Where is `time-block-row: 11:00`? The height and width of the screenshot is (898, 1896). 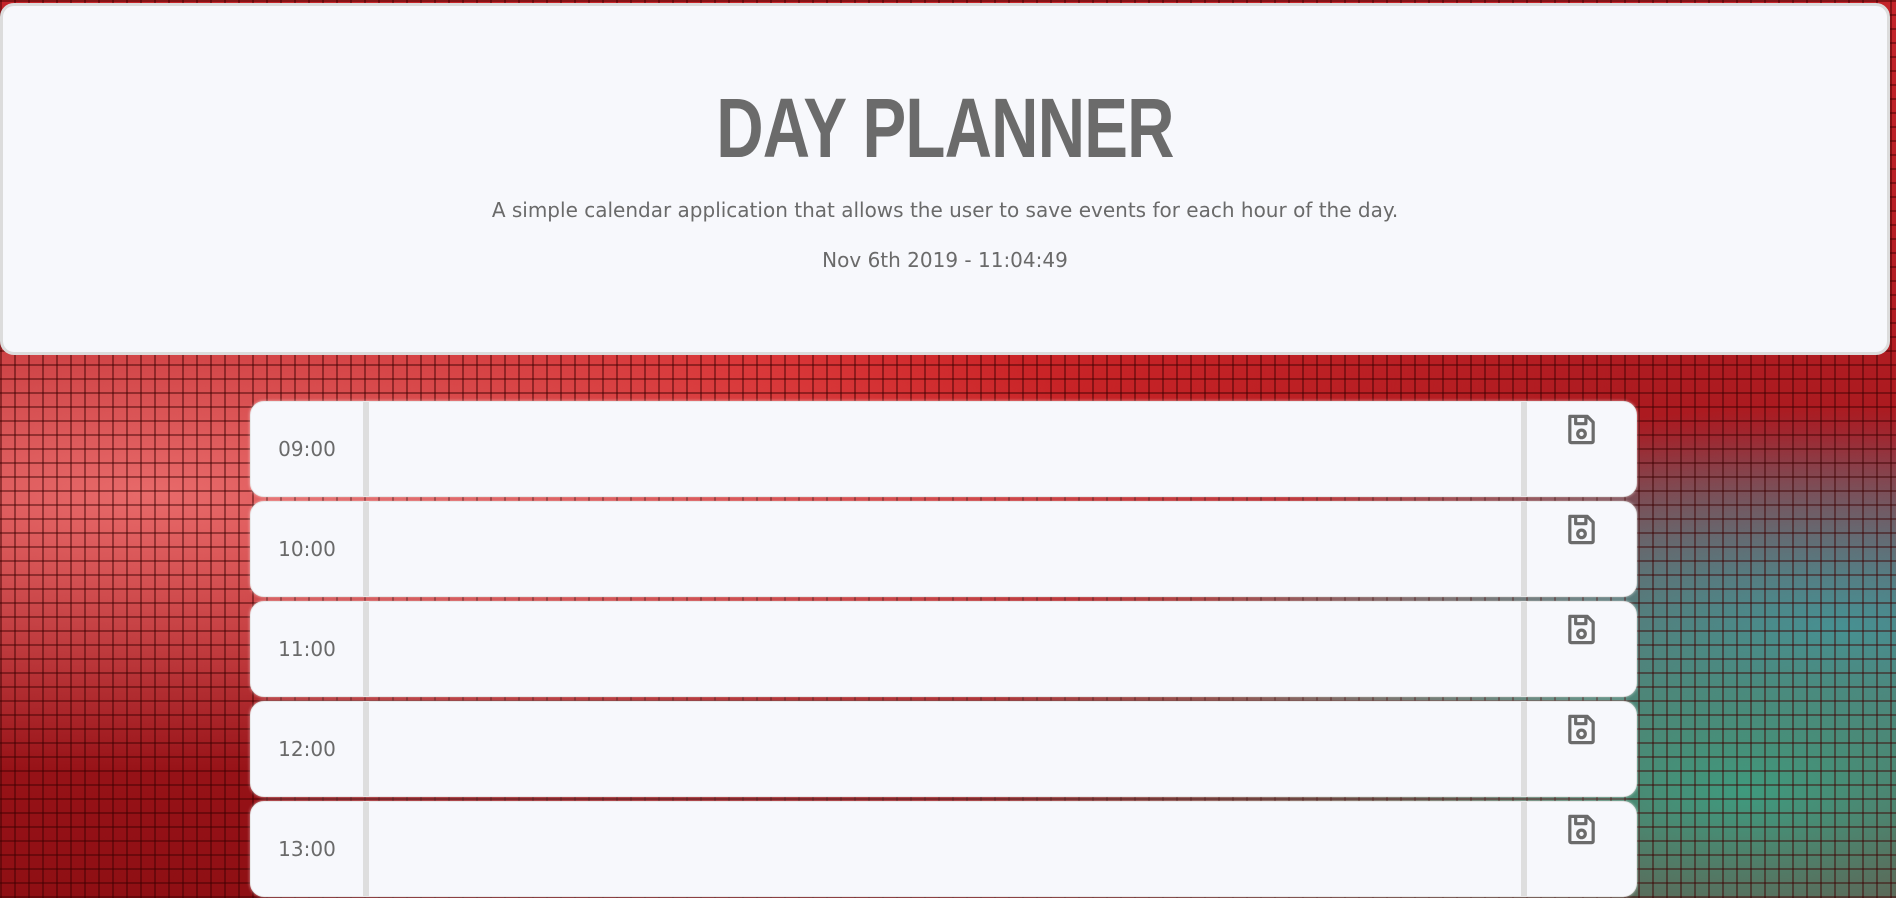 time-block-row: 11:00 is located at coordinates (943, 649).